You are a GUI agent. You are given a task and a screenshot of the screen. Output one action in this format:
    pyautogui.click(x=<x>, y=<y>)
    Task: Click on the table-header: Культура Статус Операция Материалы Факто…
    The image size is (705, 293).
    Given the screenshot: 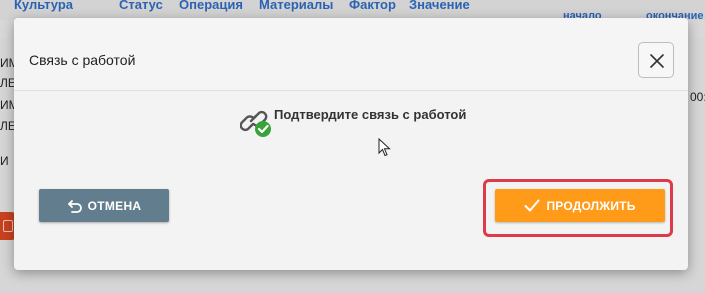 What is the action you would take?
    pyautogui.click(x=352, y=11)
    